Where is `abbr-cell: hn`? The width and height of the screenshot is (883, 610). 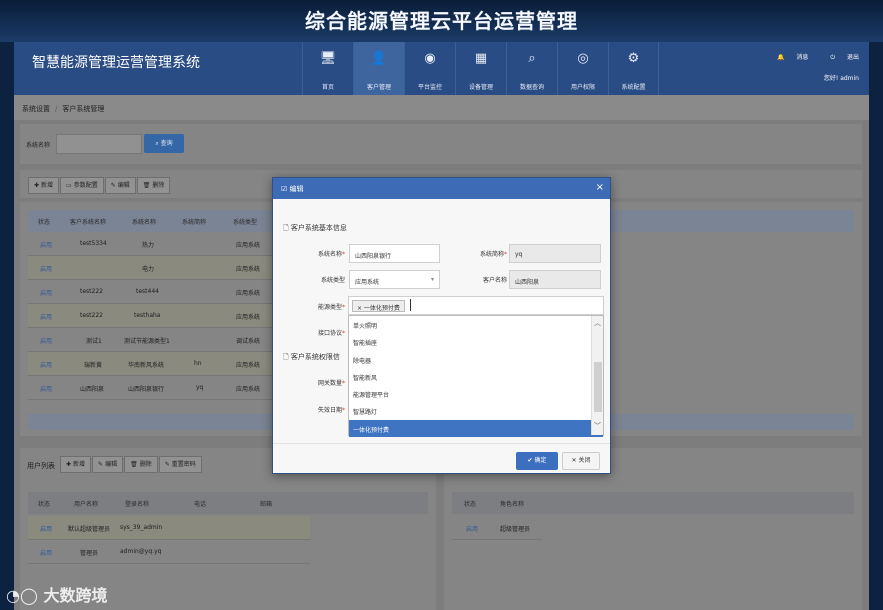 abbr-cell: hn is located at coordinates (198, 363).